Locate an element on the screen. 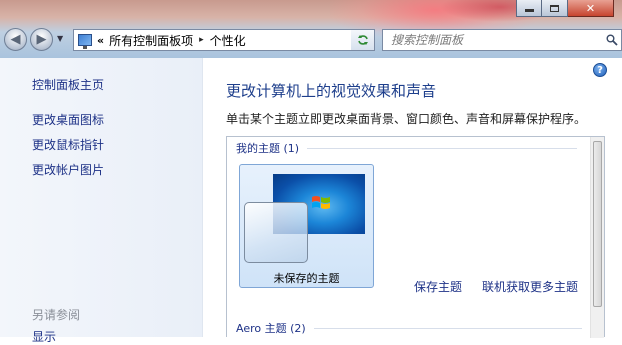  group-header-my-themes: 我的主题 (1) is located at coordinates (407, 148).